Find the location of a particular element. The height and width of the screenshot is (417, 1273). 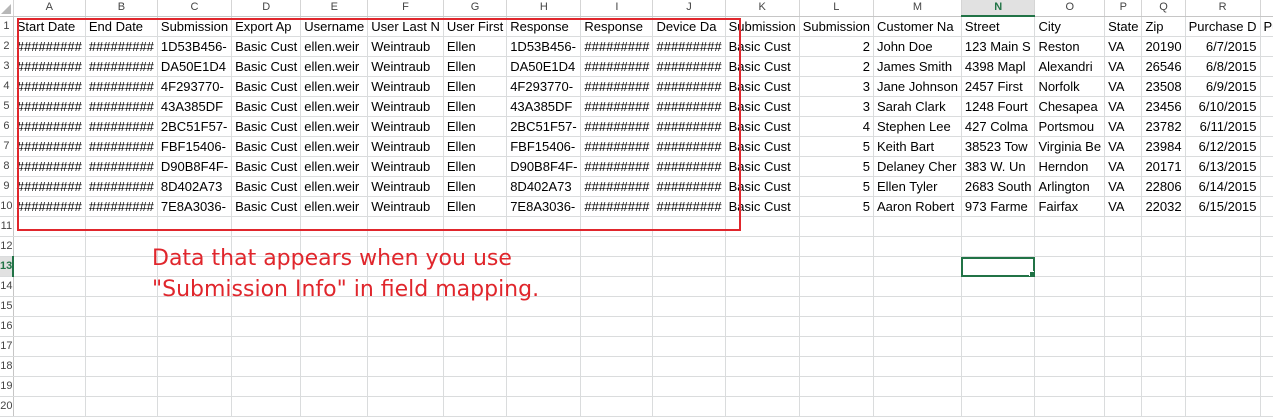

cell-f19 is located at coordinates (405, 386).